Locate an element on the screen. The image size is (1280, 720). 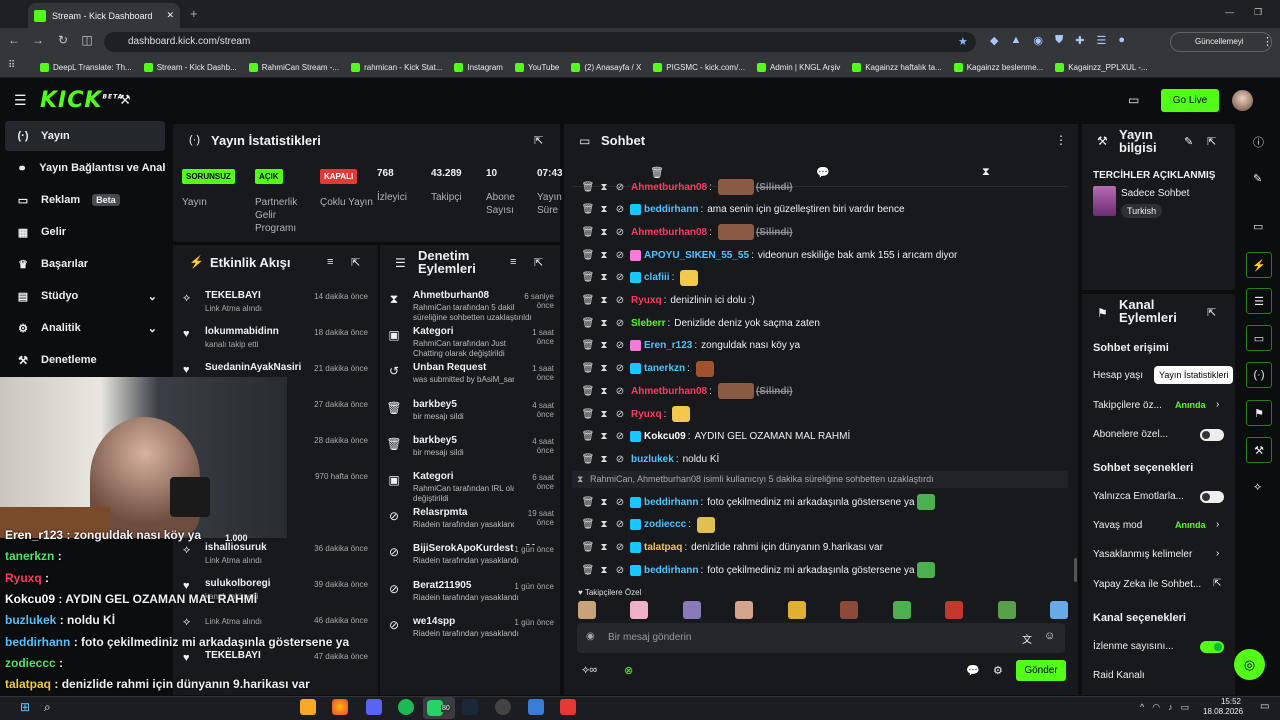
browser-tab: Stream - Kick Dashboard ✕ is located at coordinates (104, 15).